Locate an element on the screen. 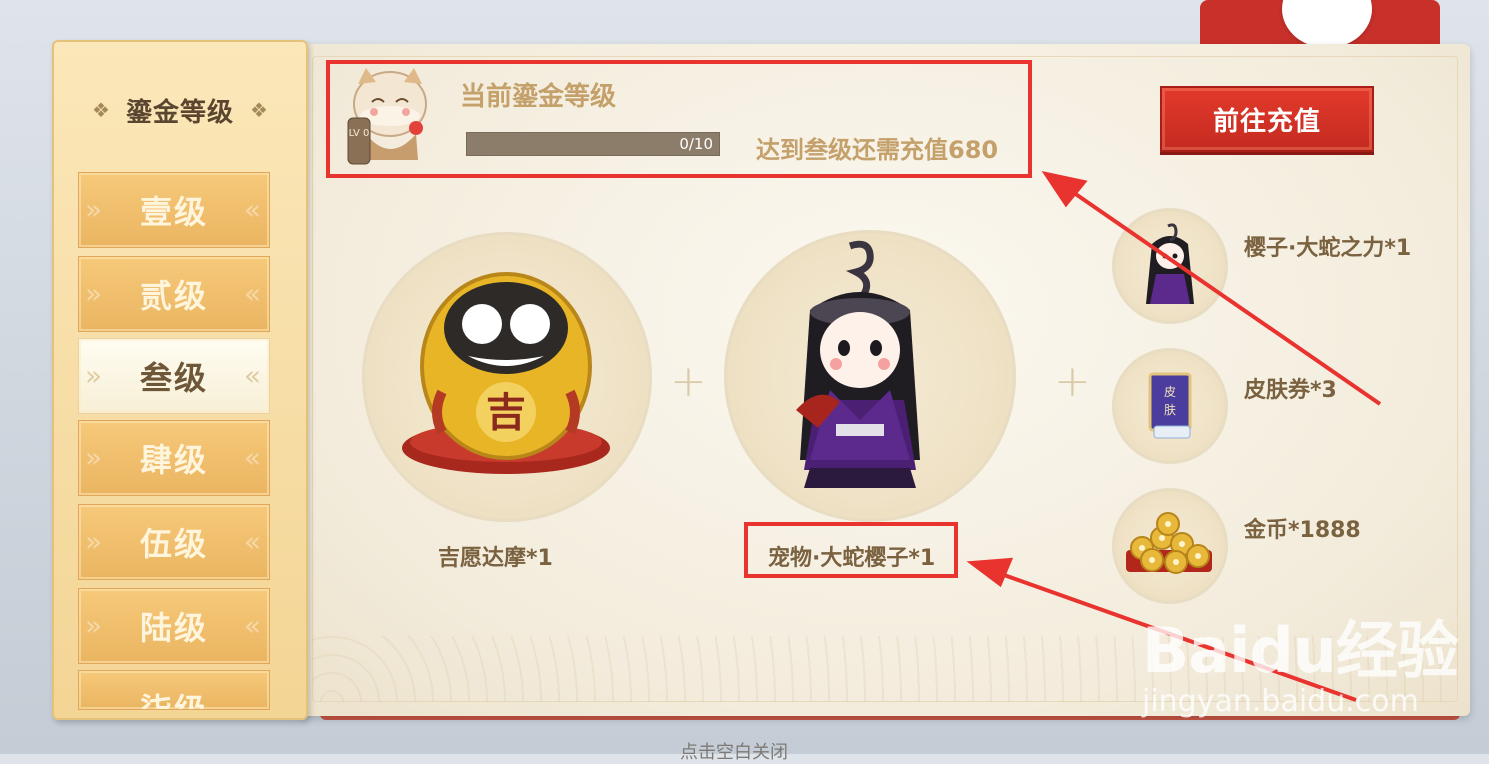  arrow-head-pet is located at coordinates (990, 572).